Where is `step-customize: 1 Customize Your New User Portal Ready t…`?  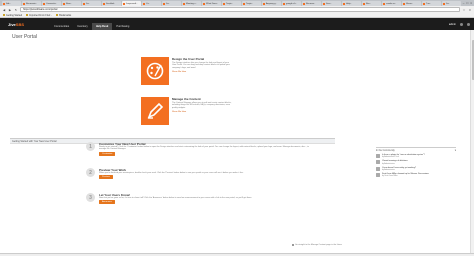 step-customize: 1 Customize Your New User Portal Ready t… is located at coordinates (197, 149).